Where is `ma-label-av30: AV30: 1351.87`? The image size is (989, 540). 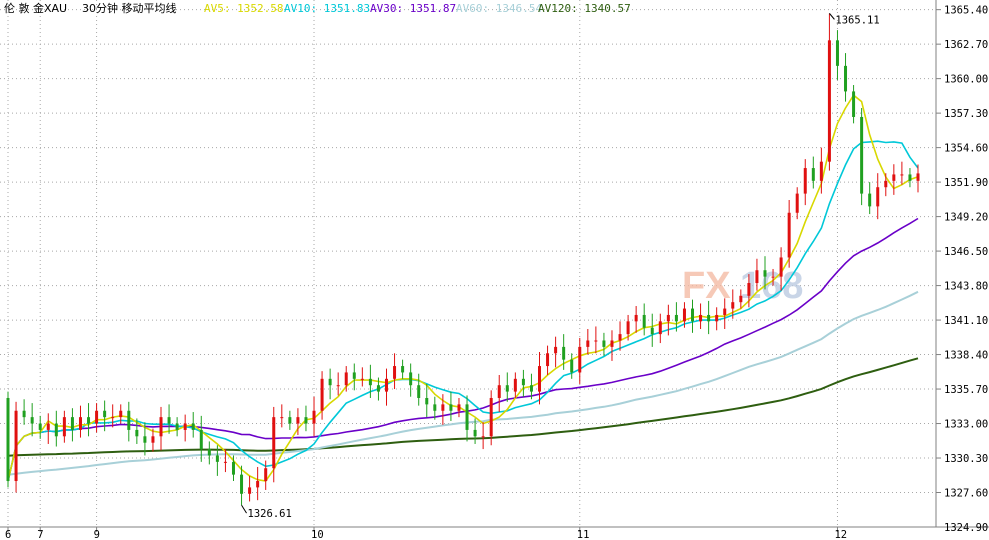 ma-label-av30: AV30: 1351.87 is located at coordinates (413, 8).